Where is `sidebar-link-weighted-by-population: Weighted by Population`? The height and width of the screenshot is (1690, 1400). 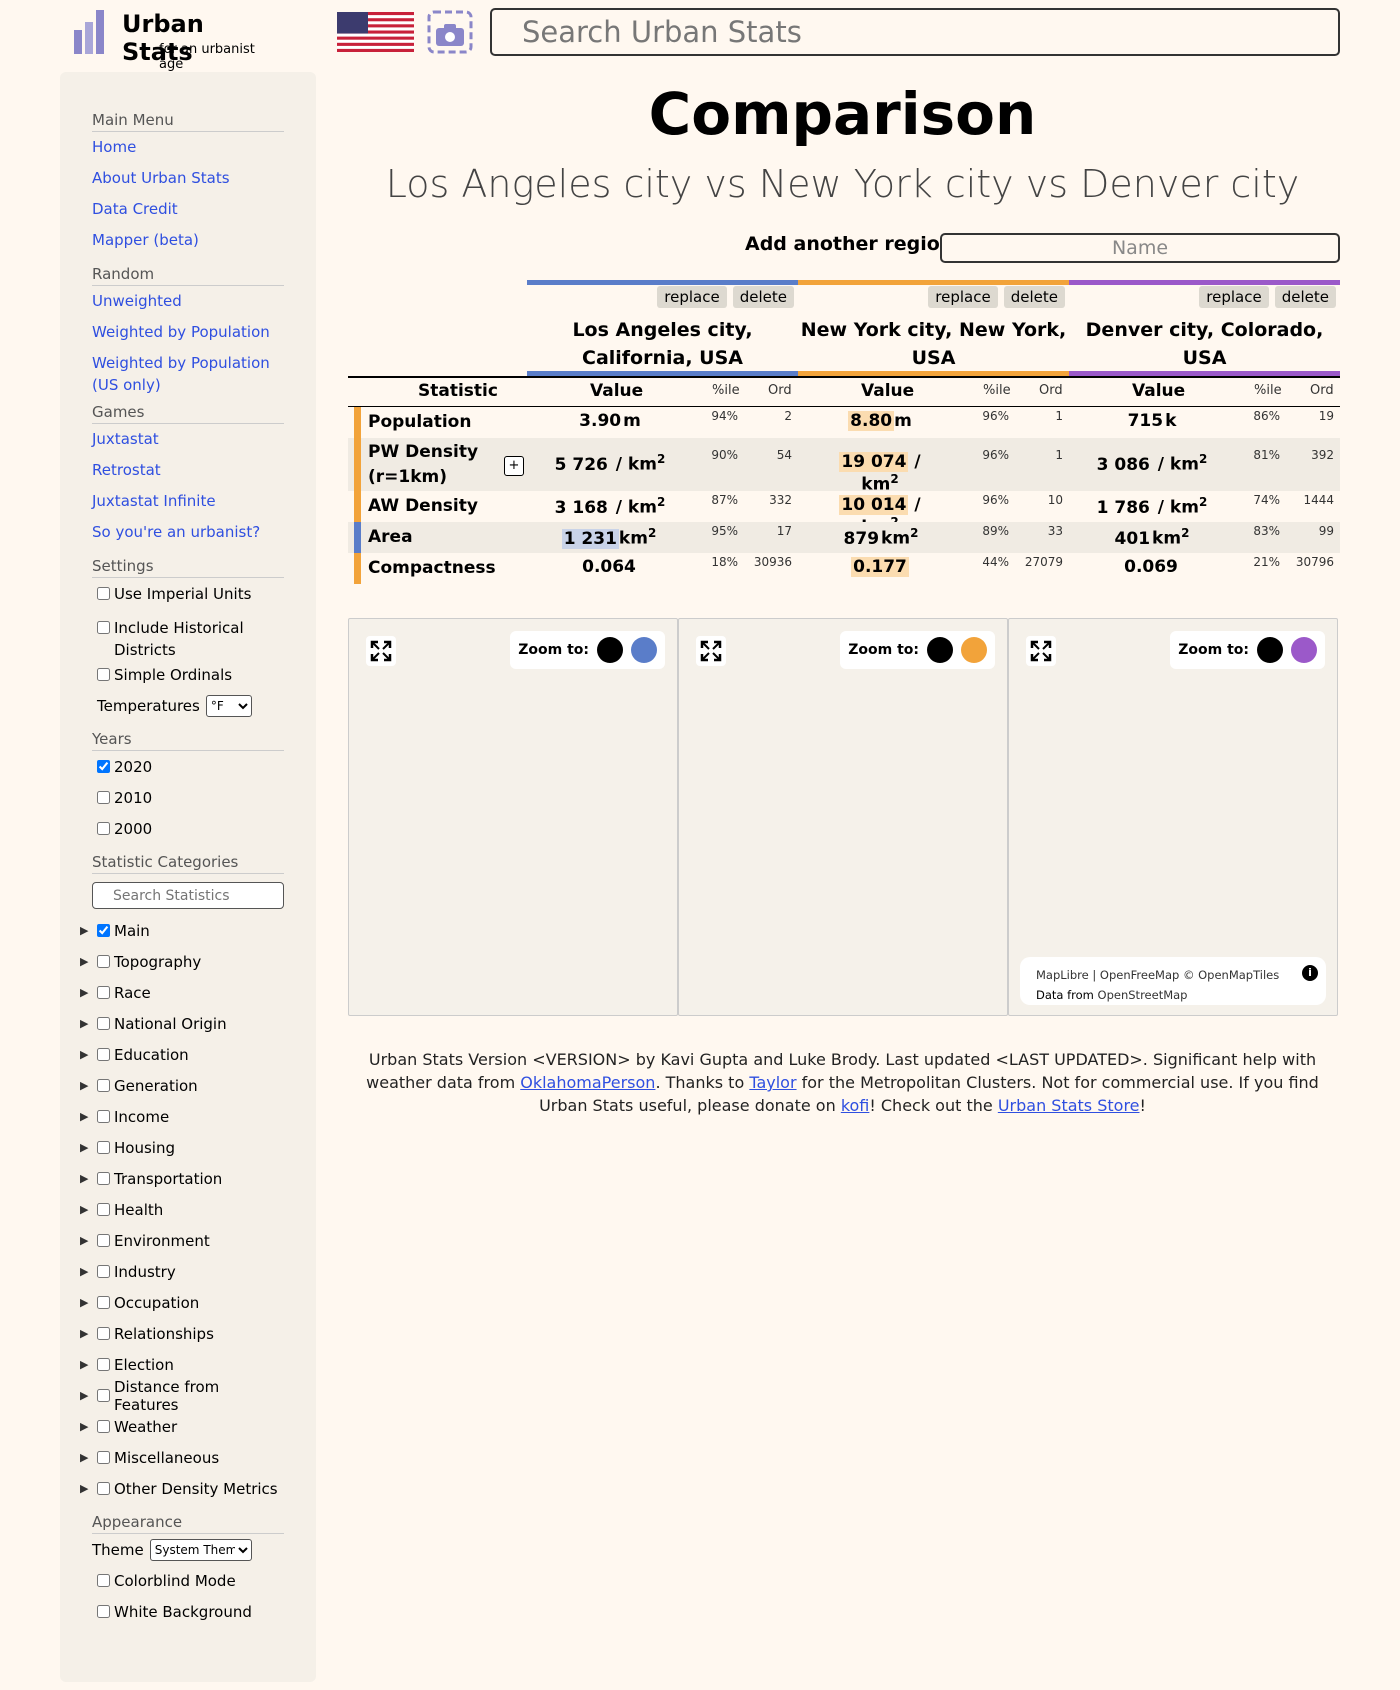
sidebar-link-weighted-by-population: Weighted by Population is located at coordinates (188, 332).